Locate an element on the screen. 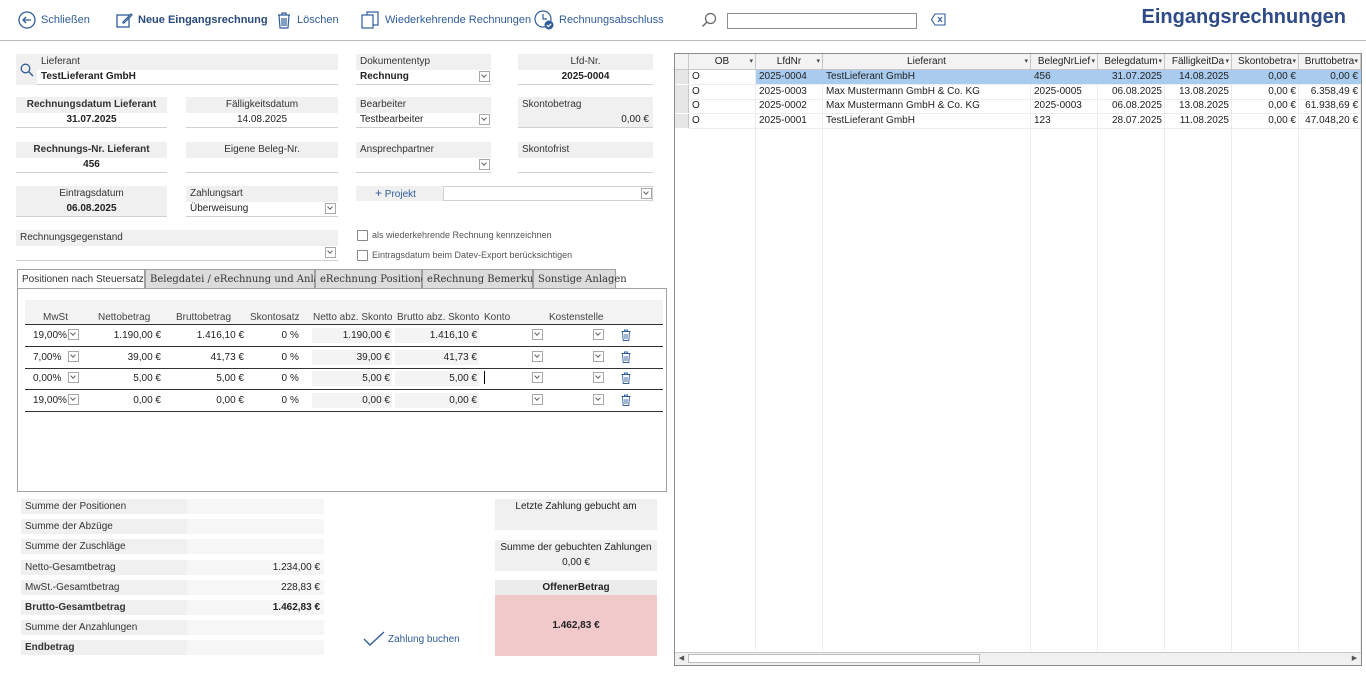 This screenshot has width=1366, height=677. editor-dropdown-icon is located at coordinates (484, 119).